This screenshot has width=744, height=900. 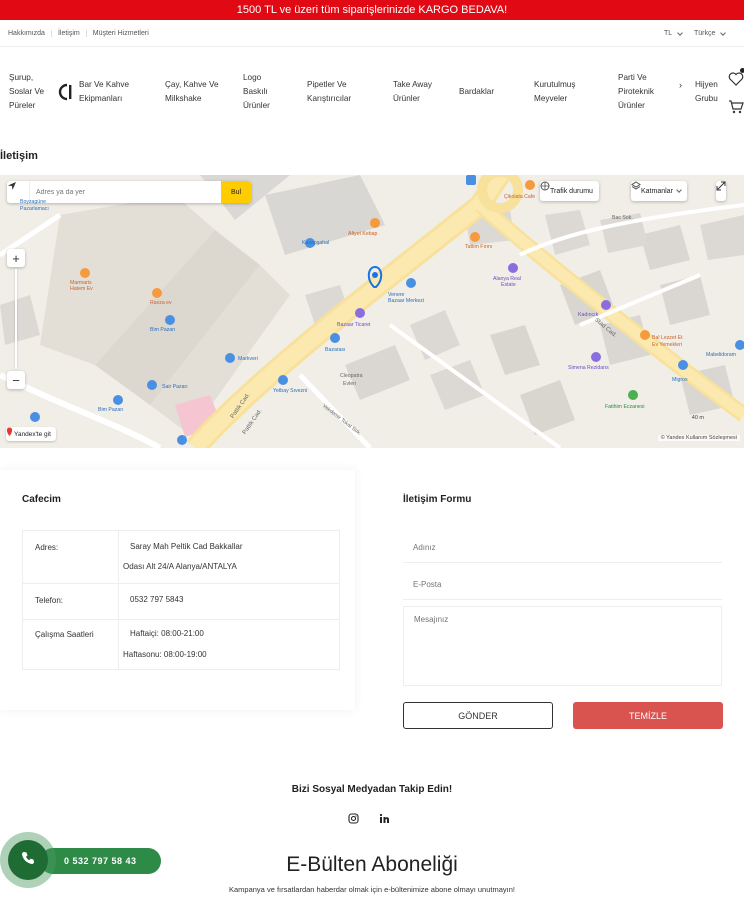 I want to click on chevron-right-icon: ›, so click(x=680, y=85).